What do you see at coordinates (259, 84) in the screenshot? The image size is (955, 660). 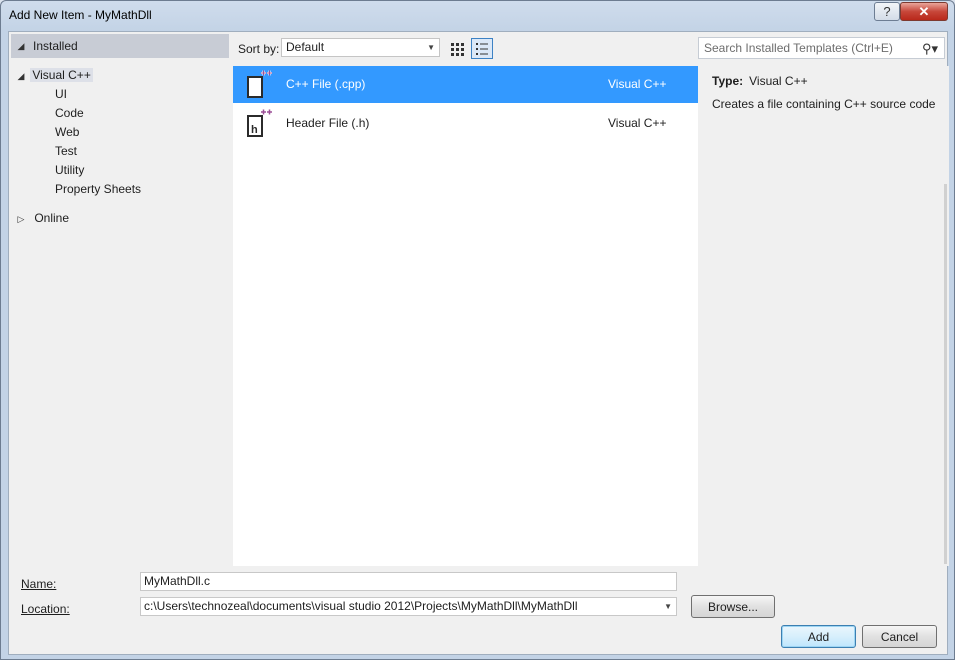 I see `cpp-file-icon` at bounding box center [259, 84].